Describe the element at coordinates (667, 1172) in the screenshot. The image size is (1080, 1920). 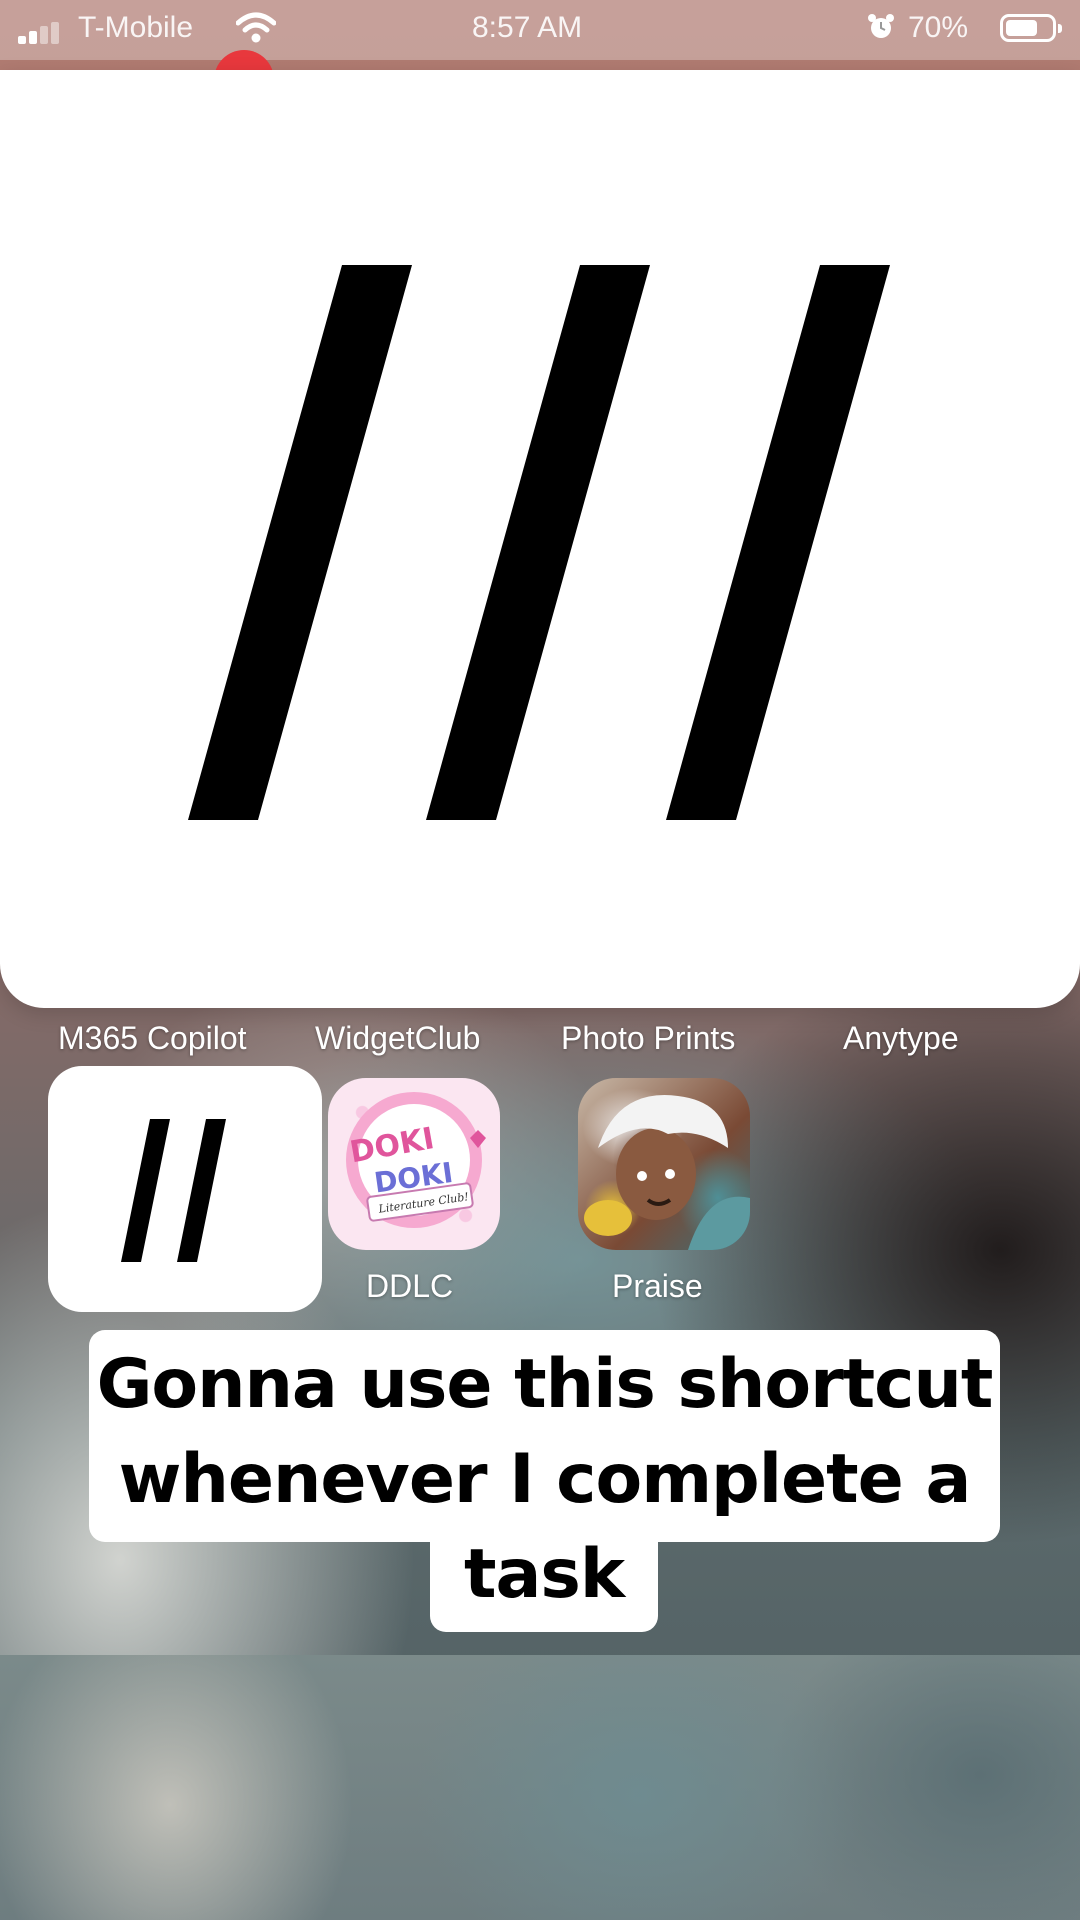
I see `praise-character-icon` at that location.